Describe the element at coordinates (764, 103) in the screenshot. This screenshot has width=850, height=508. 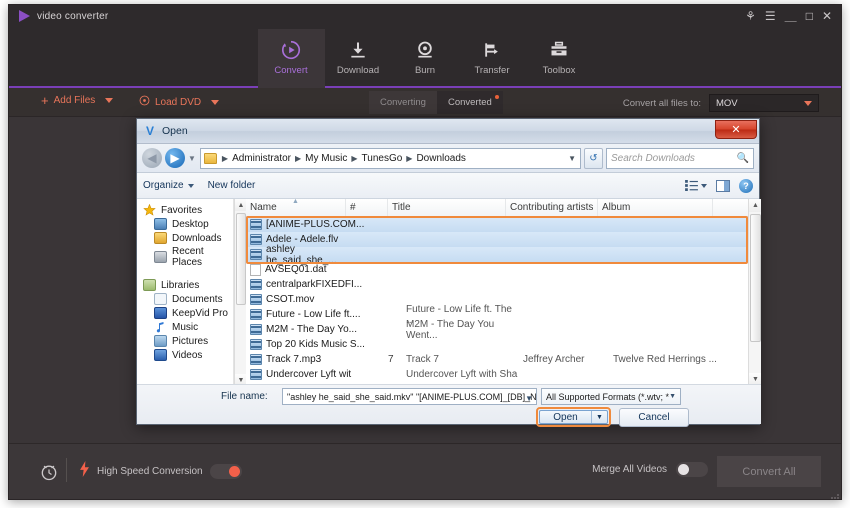
I see `output-format-select: MOV` at that location.